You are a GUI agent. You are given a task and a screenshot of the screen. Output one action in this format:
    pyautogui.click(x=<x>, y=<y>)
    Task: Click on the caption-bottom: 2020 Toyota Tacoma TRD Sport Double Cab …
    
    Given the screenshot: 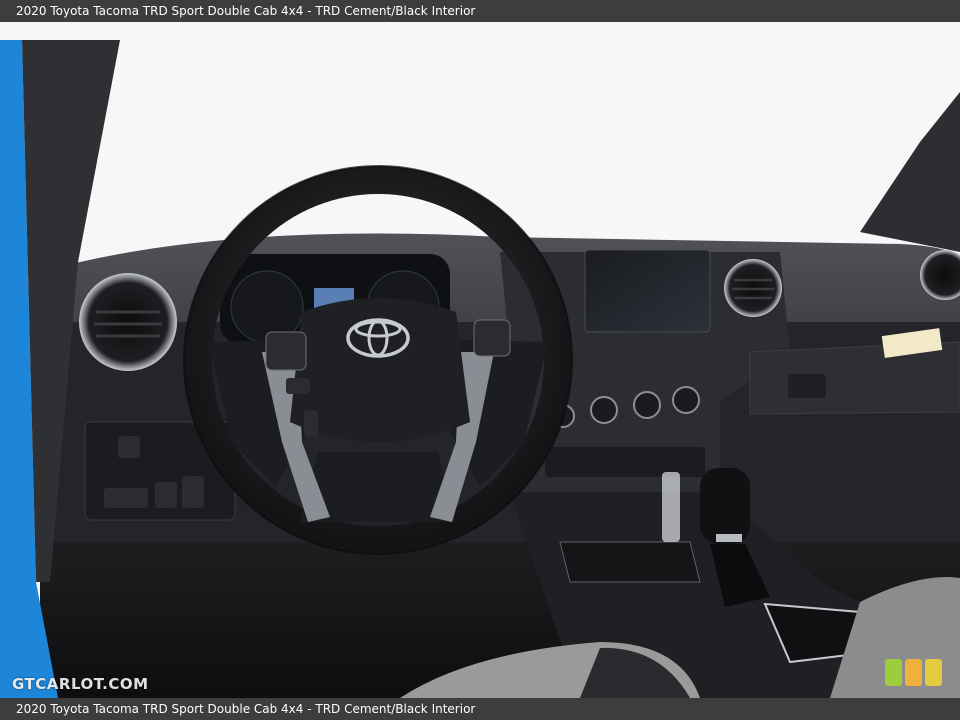 What is the action you would take?
    pyautogui.click(x=480, y=709)
    